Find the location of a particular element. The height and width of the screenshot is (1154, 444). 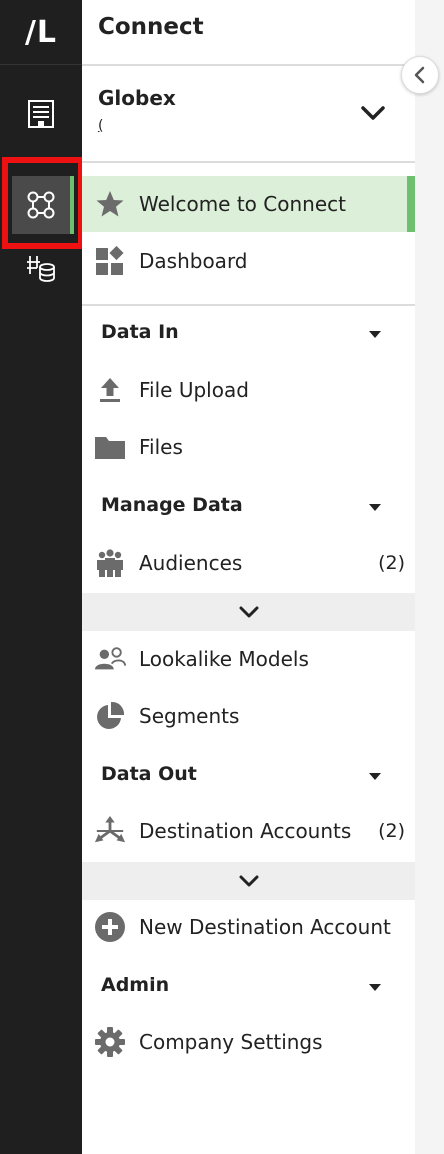

arrows-out-icon is located at coordinates (110, 831).